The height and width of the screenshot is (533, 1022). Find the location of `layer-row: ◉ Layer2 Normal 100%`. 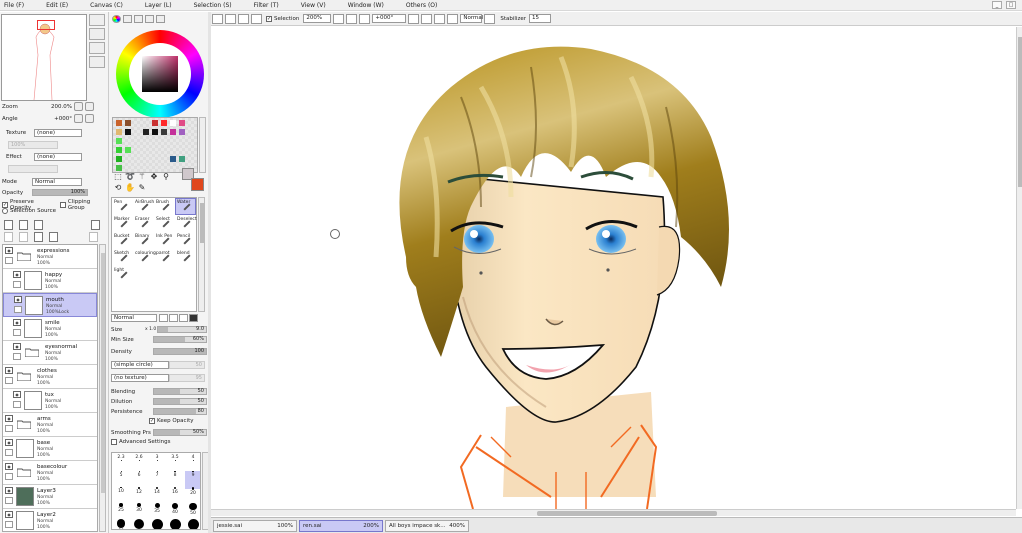

layer-row: ◉ Layer2 Normal 100% is located at coordinates (50, 520).